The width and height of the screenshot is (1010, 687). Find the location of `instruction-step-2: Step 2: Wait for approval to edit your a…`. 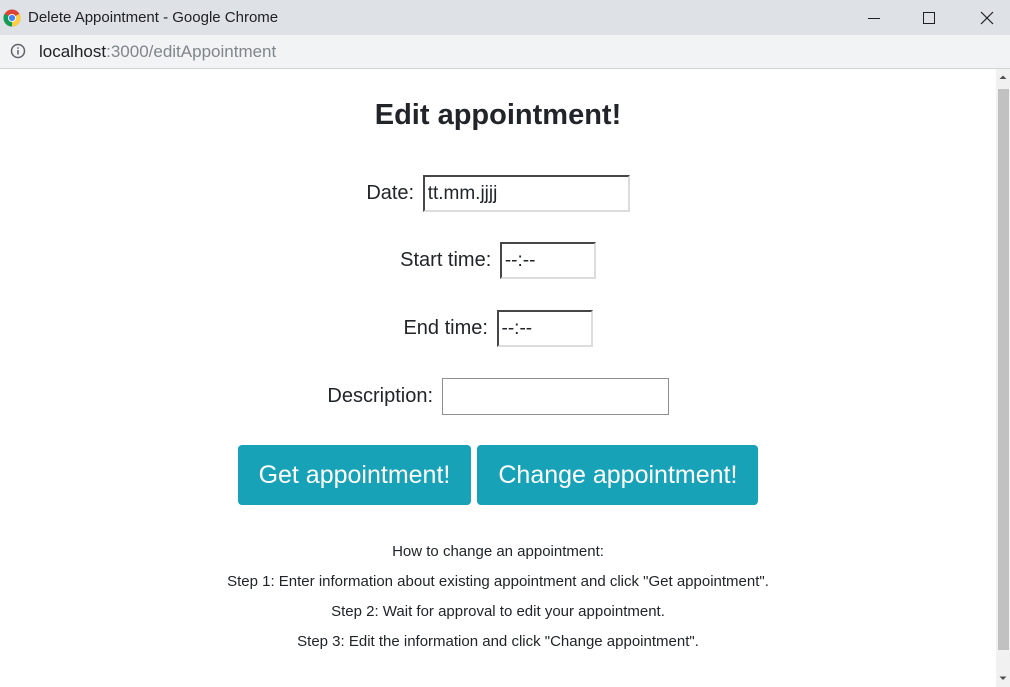

instruction-step-2: Step 2: Wait for approval to edit your a… is located at coordinates (498, 611).